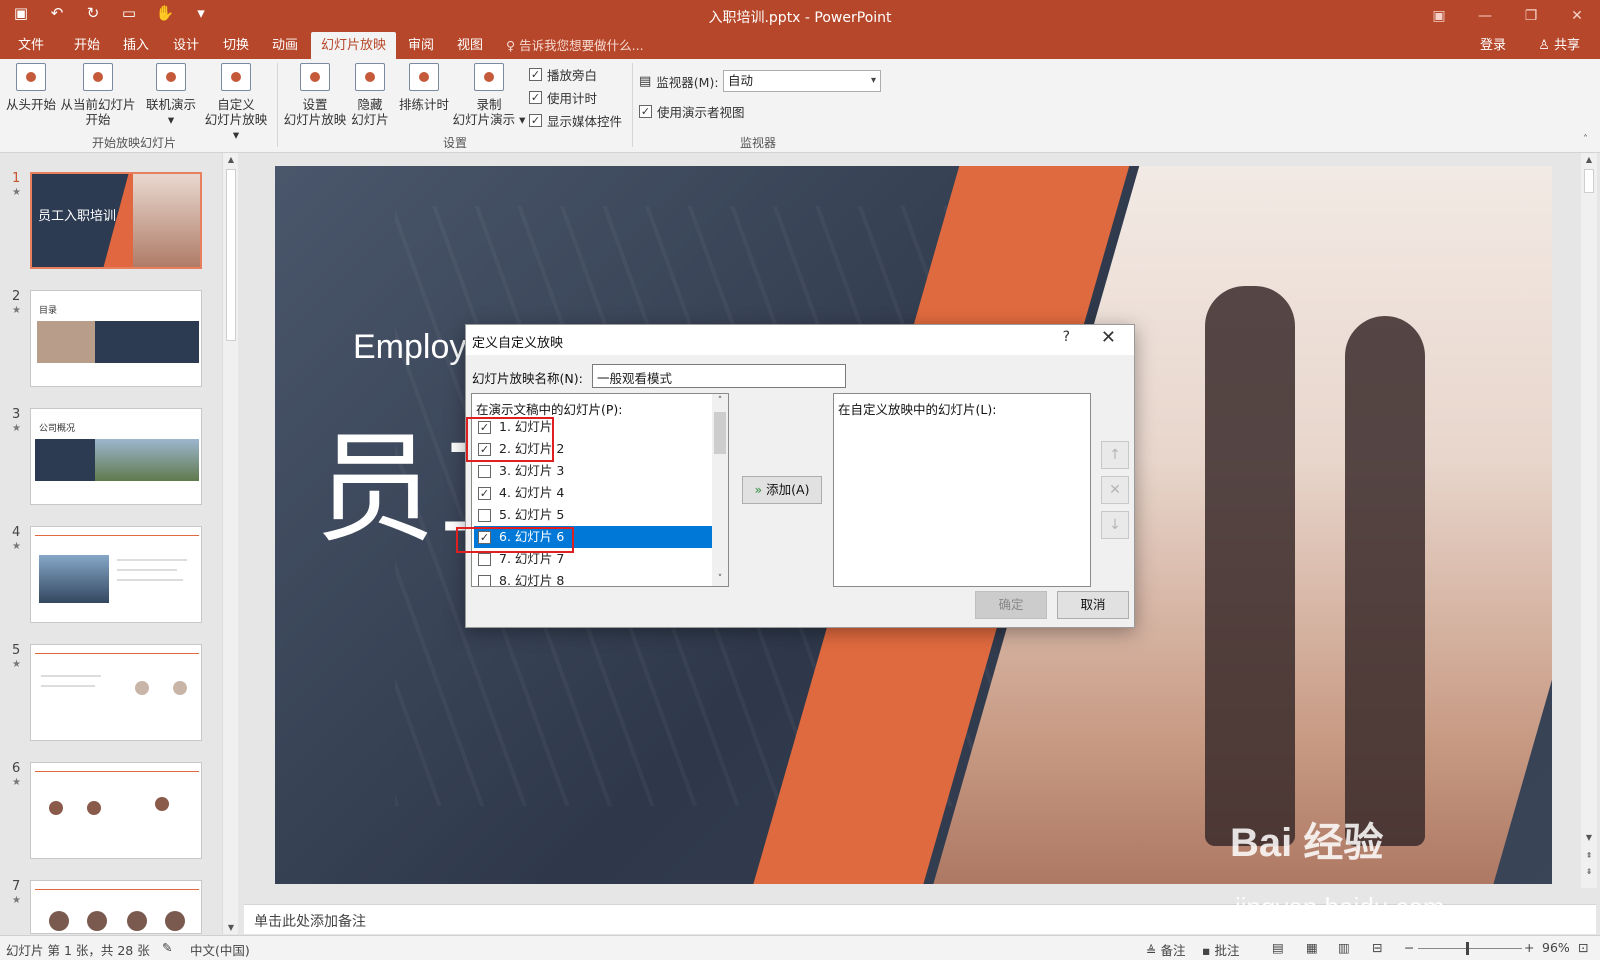 The height and width of the screenshot is (960, 1600). Describe the element at coordinates (116, 220) in the screenshot. I see `slide-thumbnail-1: 员工入职培训` at that location.